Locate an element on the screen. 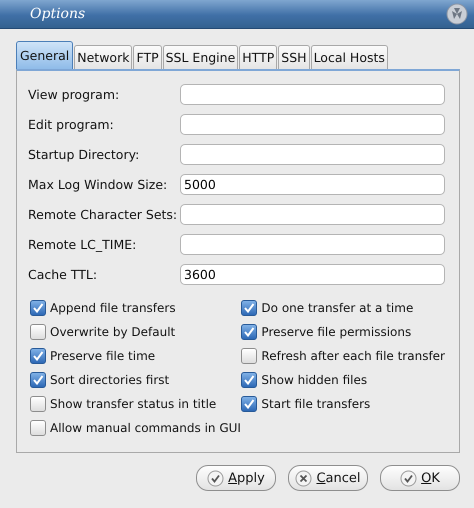 Image resolution: width=474 pixels, height=508 pixels. checkbox-label: Refresh after each file transfer is located at coordinates (353, 356).